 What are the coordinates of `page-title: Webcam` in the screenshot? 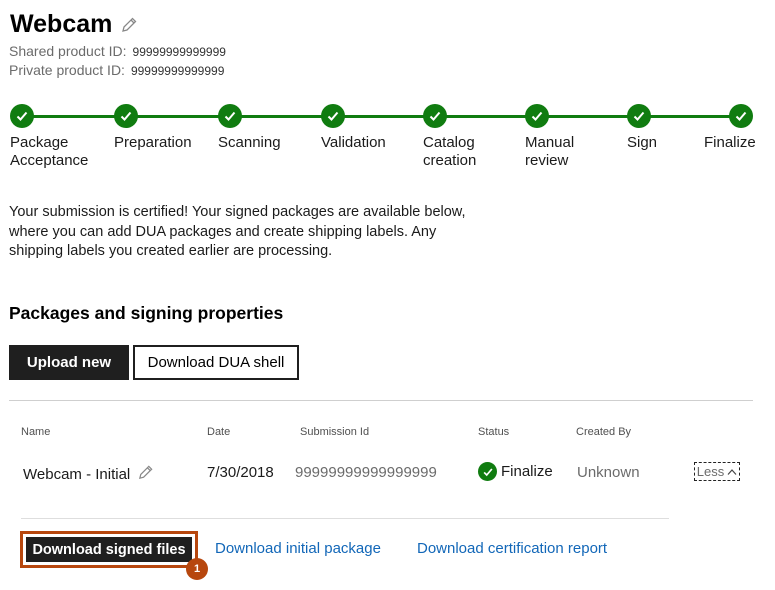 It's located at (61, 24).